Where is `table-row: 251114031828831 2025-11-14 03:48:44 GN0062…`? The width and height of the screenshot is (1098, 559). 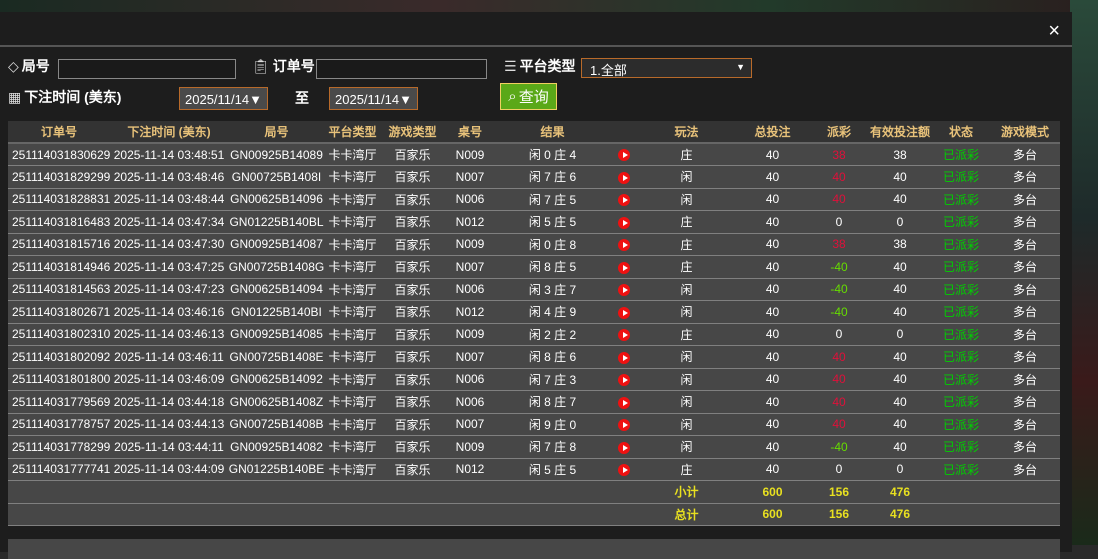 table-row: 251114031828831 2025-11-14 03:48:44 GN0062… is located at coordinates (534, 199).